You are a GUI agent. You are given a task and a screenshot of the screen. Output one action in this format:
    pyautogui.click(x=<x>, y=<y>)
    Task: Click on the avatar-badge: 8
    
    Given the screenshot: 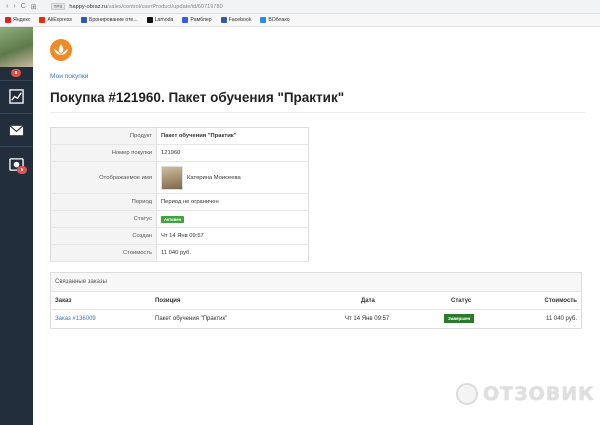 What is the action you would take?
    pyautogui.click(x=16, y=73)
    